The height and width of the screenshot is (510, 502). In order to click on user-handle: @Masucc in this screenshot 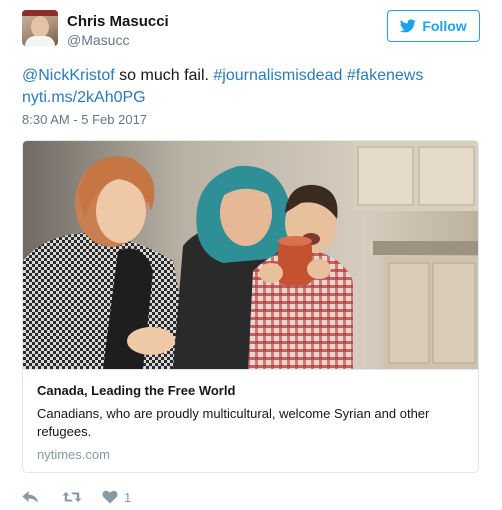, I will do `click(98, 40)`.